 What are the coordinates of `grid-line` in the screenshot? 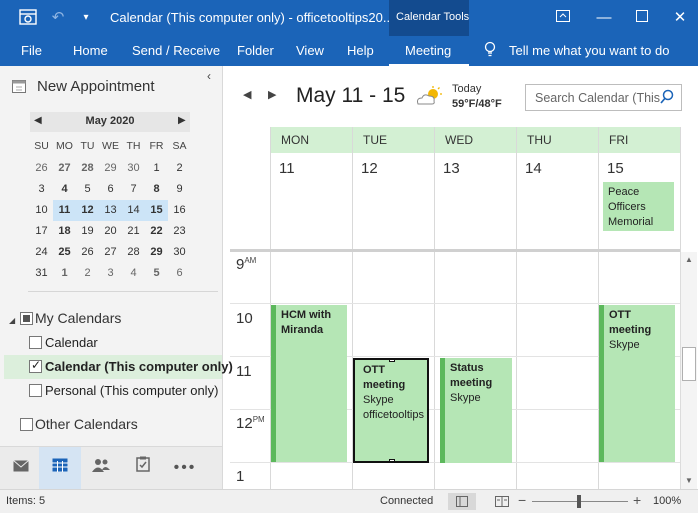 It's located at (516, 308).